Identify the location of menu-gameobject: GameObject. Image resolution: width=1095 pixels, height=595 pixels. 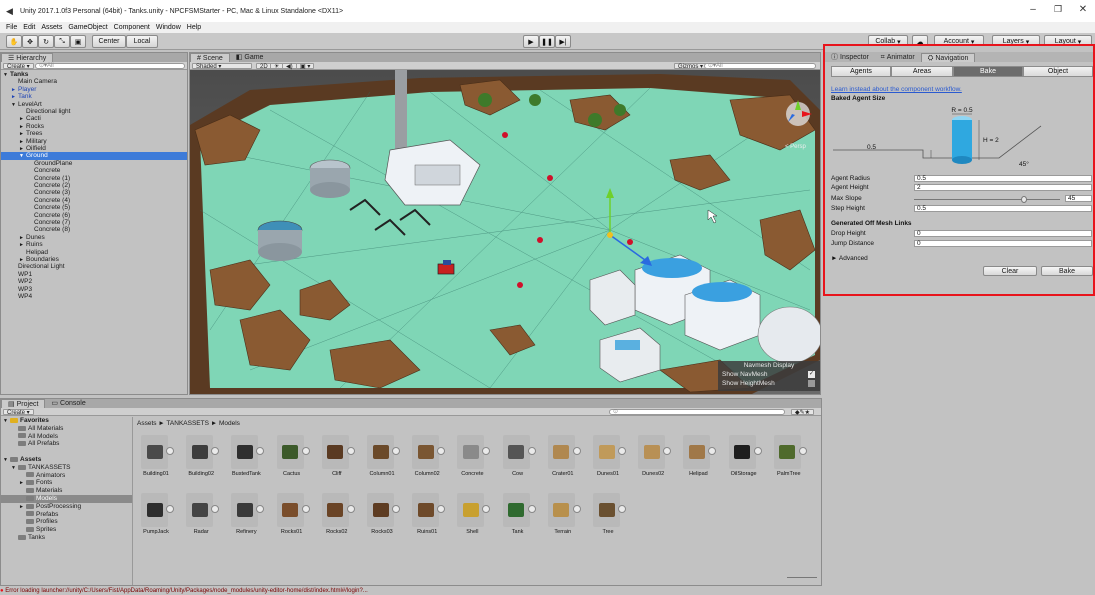
(87, 27).